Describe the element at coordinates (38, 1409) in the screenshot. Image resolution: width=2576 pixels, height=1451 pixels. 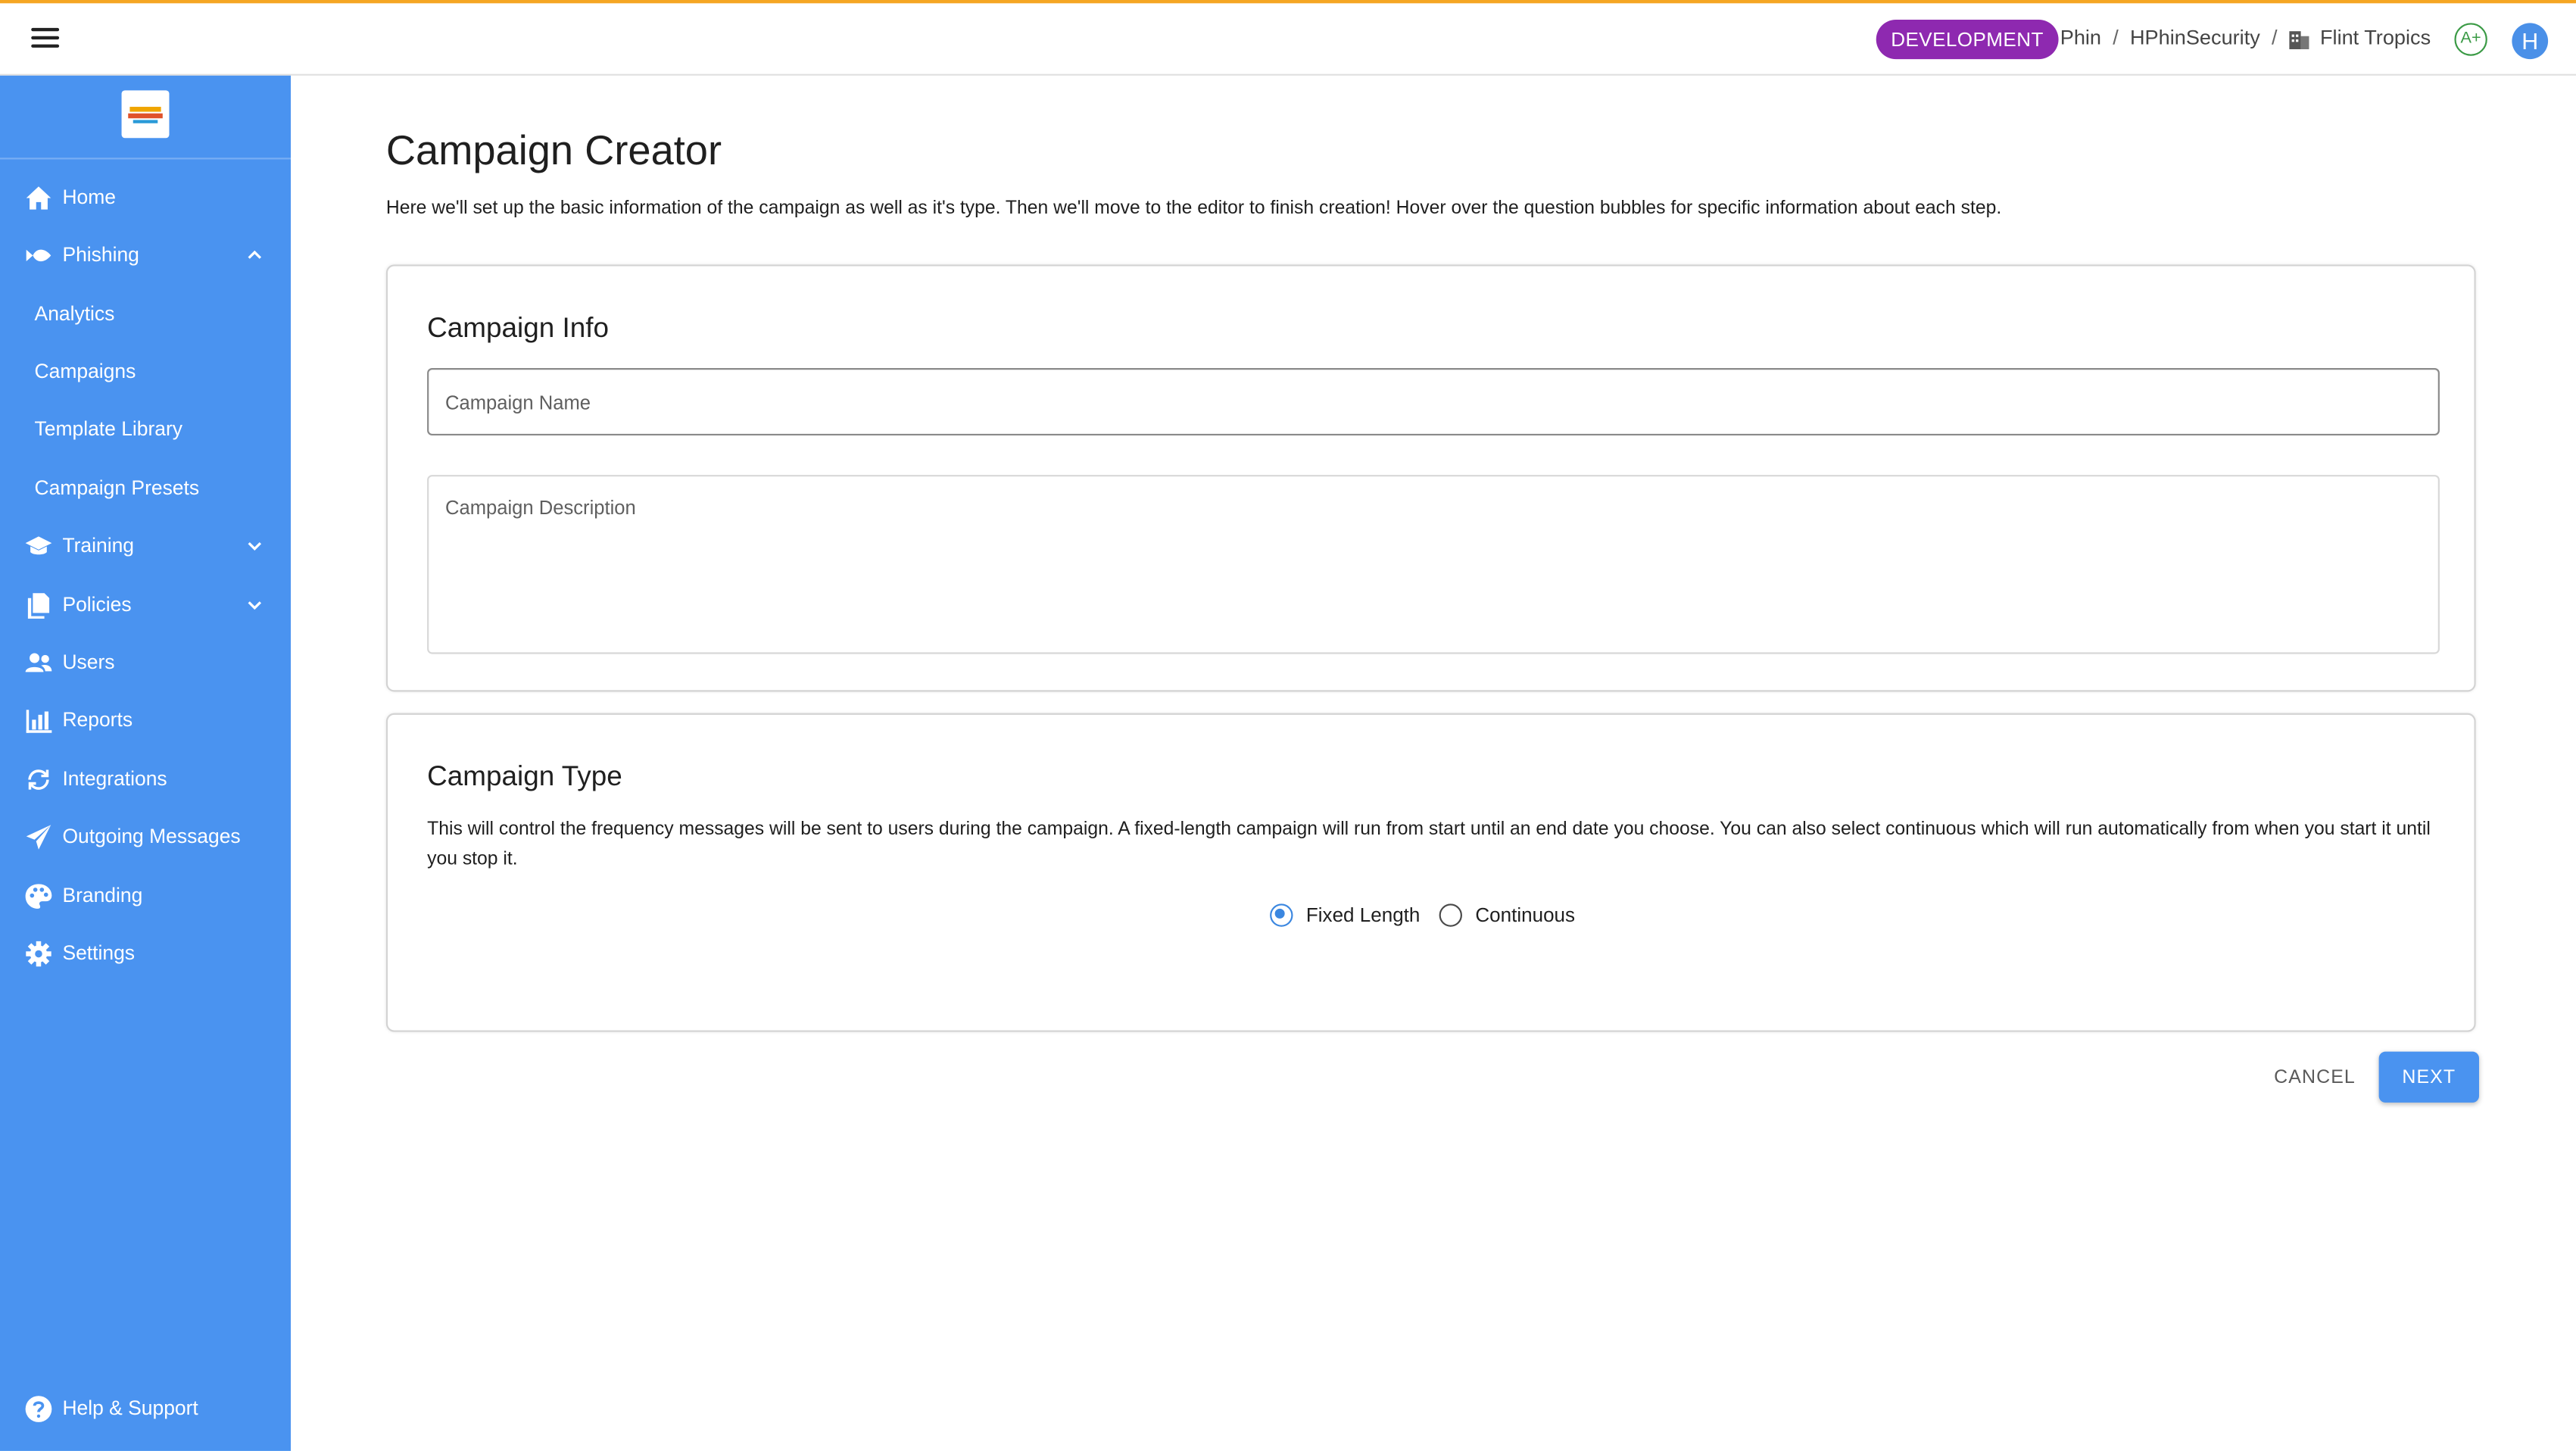
I see `help-question-icon` at that location.